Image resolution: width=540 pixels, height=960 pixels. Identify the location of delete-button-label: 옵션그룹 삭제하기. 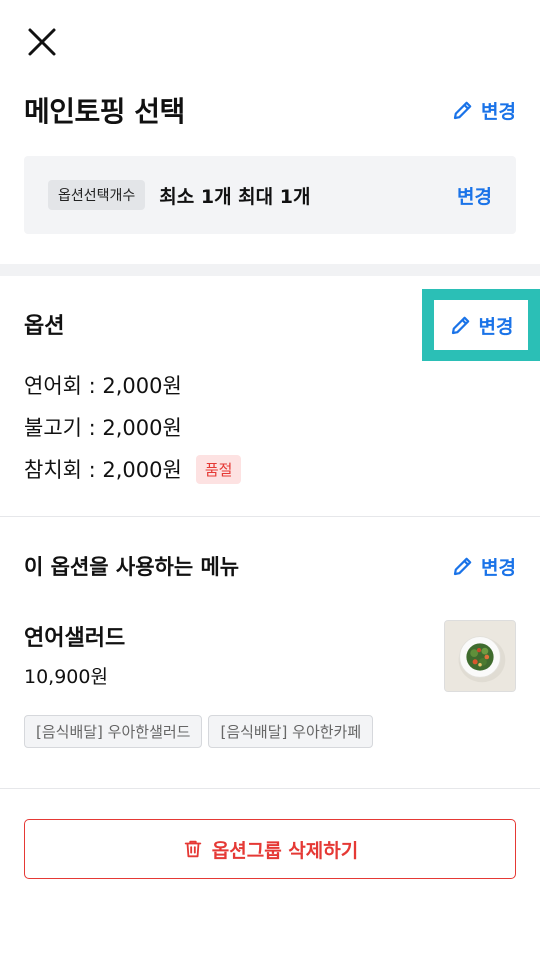
(285, 850).